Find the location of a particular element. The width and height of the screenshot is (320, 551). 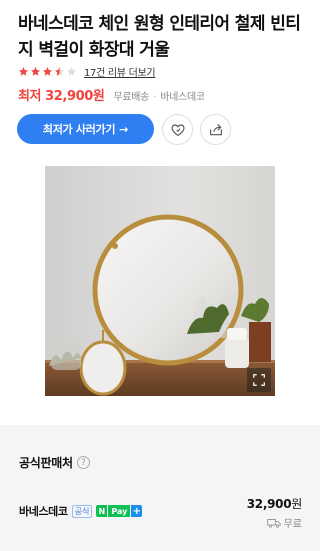

npay-label: Pay is located at coordinates (119, 511).